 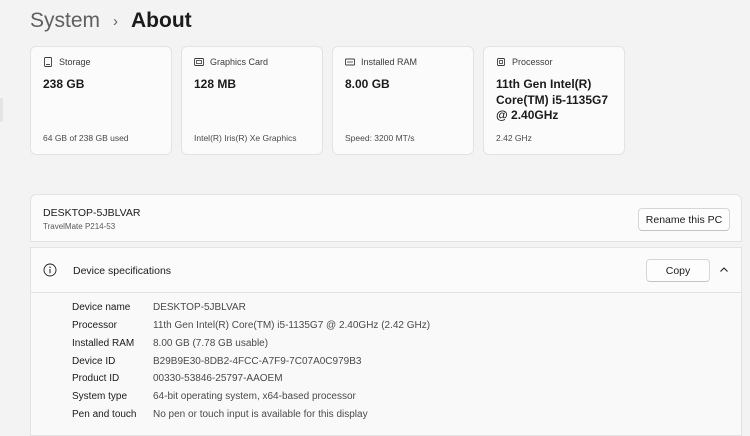 I want to click on storage-card: Storage 238 GB 64 GB of 238 GB used, so click(x=101, y=100).